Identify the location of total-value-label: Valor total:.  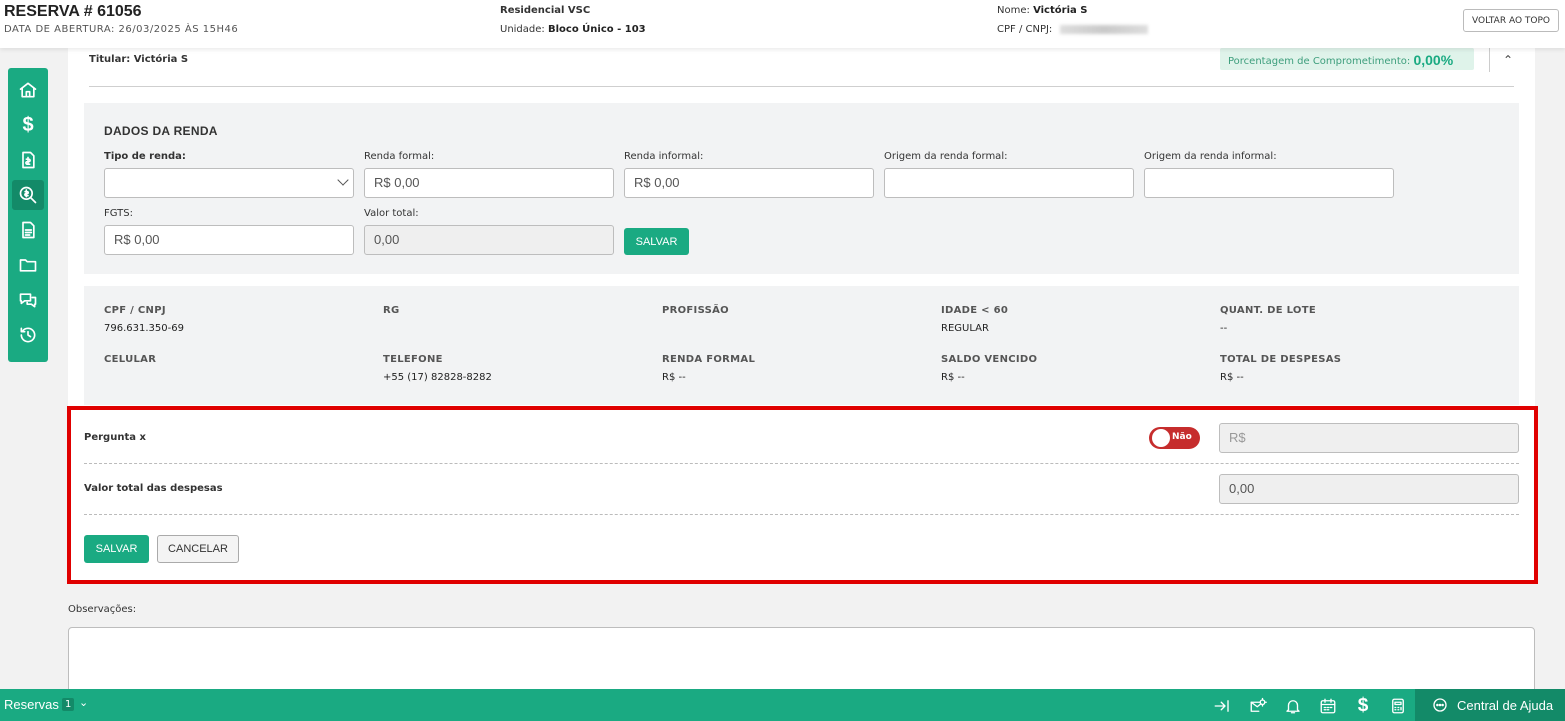
(391, 213).